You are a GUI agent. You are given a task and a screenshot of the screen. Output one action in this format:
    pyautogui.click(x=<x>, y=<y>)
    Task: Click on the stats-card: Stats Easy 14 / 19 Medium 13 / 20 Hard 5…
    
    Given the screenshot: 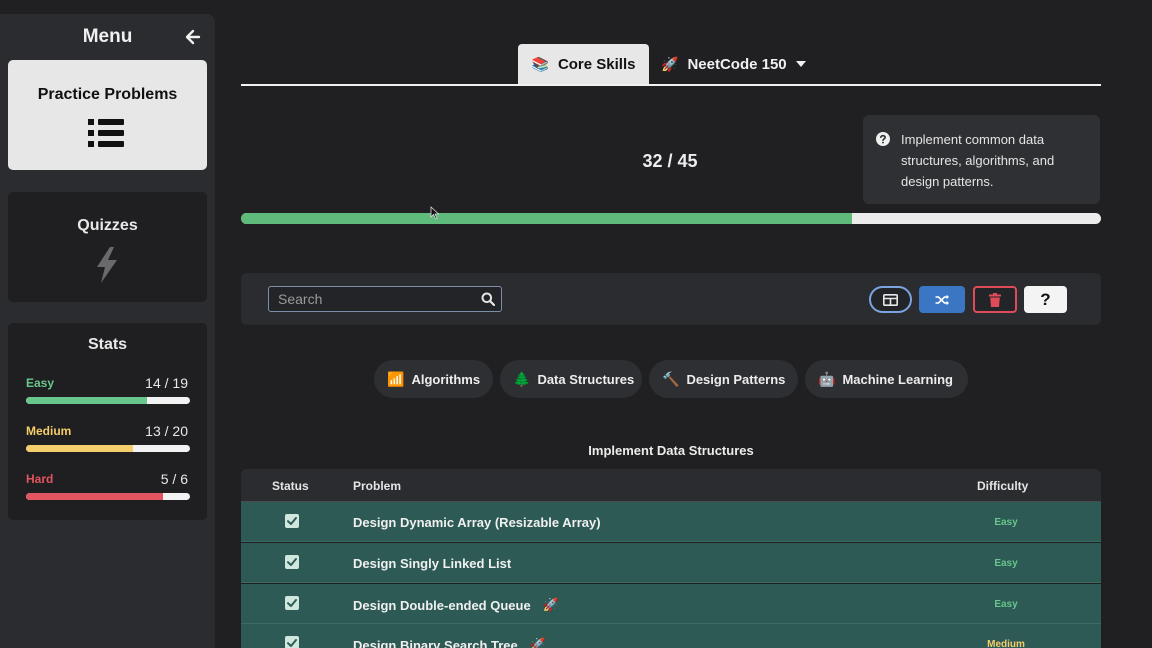 What is the action you would take?
    pyautogui.click(x=107, y=421)
    